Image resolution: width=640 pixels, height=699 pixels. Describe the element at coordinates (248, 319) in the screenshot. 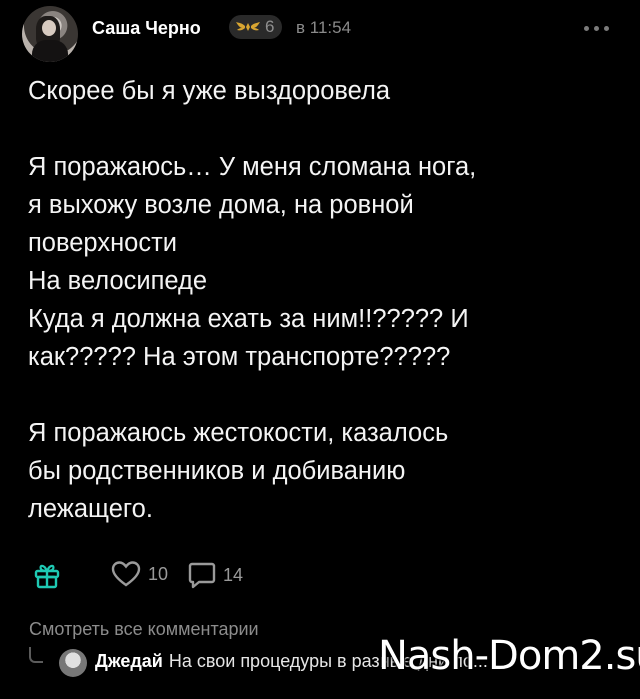

I see `post-line: Куда я должна ехать за ним!!????? И` at that location.